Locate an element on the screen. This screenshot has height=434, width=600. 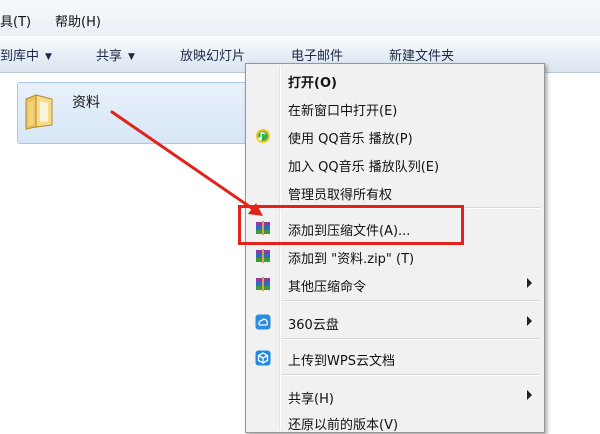
toolbar-new-folder-label: 新建文件夹 is located at coordinates (422, 56).